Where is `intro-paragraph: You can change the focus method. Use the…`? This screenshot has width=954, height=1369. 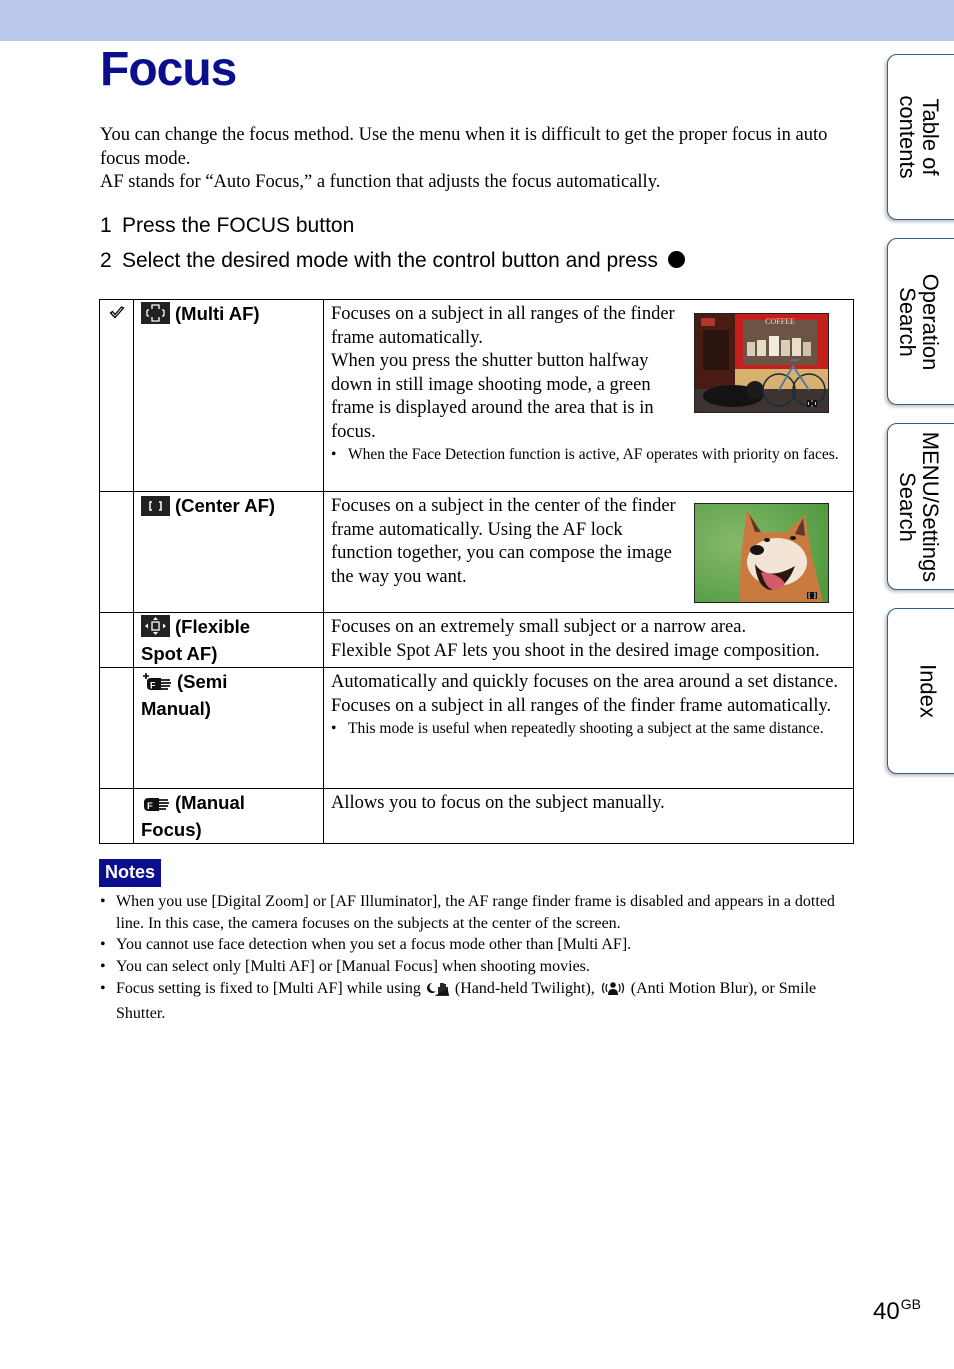
intro-paragraph: You can change the focus method. Use the… is located at coordinates (464, 147).